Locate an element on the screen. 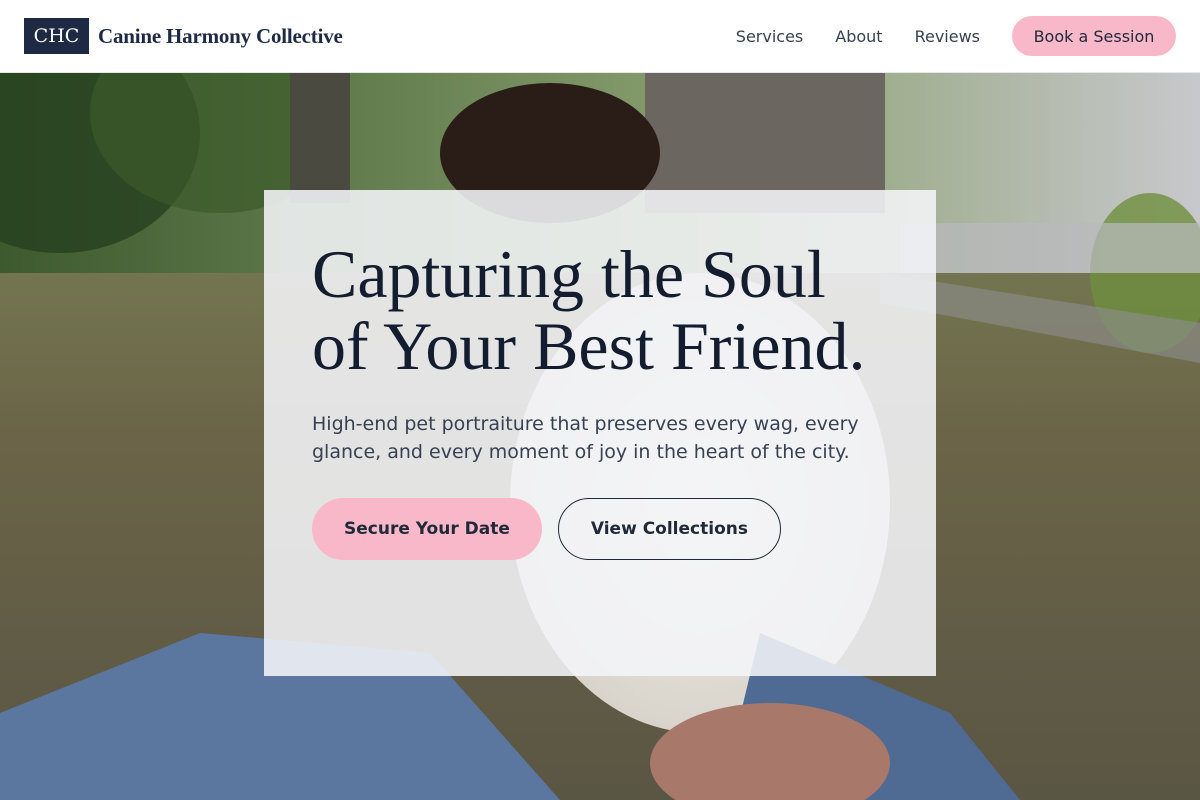  book-session-button: Book a Session is located at coordinates (1094, 36).